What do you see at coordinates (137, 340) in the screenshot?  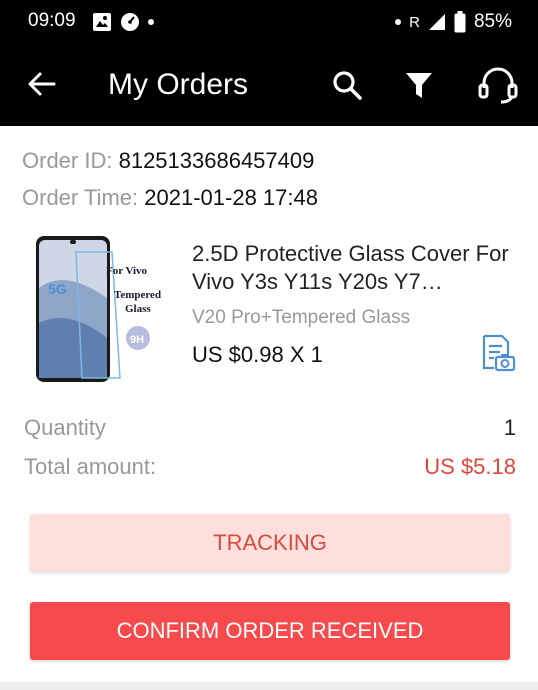 I see `image-9h-badge: 9H` at bounding box center [137, 340].